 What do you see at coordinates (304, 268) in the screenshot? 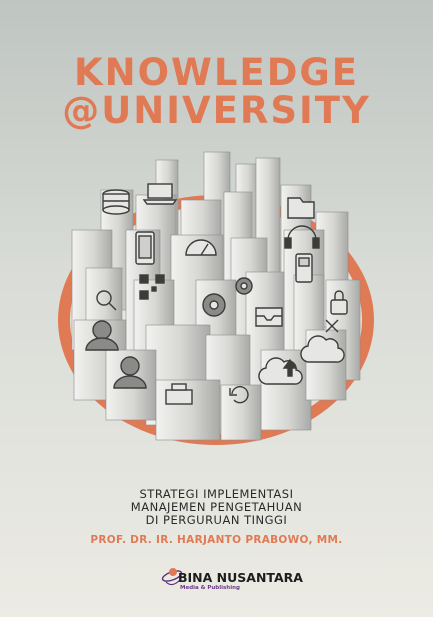
I see `phone-icon` at bounding box center [304, 268].